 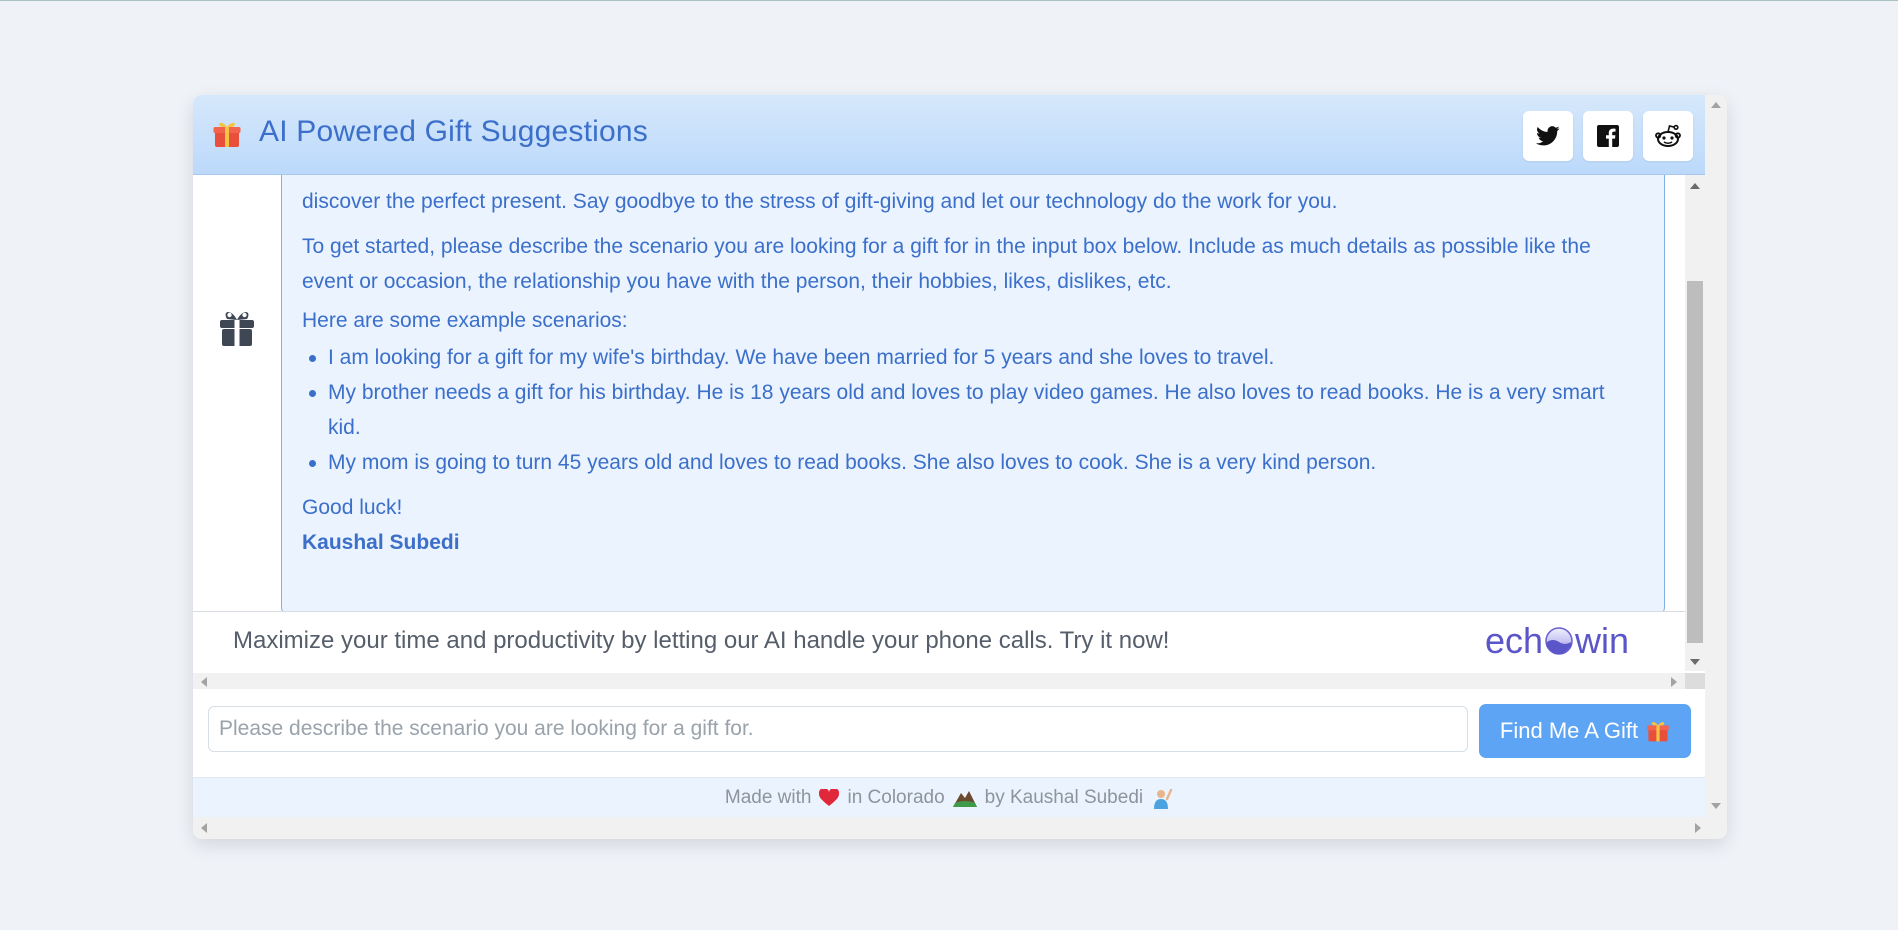 What do you see at coordinates (1695, 681) in the screenshot?
I see `scrollbar-corner` at bounding box center [1695, 681].